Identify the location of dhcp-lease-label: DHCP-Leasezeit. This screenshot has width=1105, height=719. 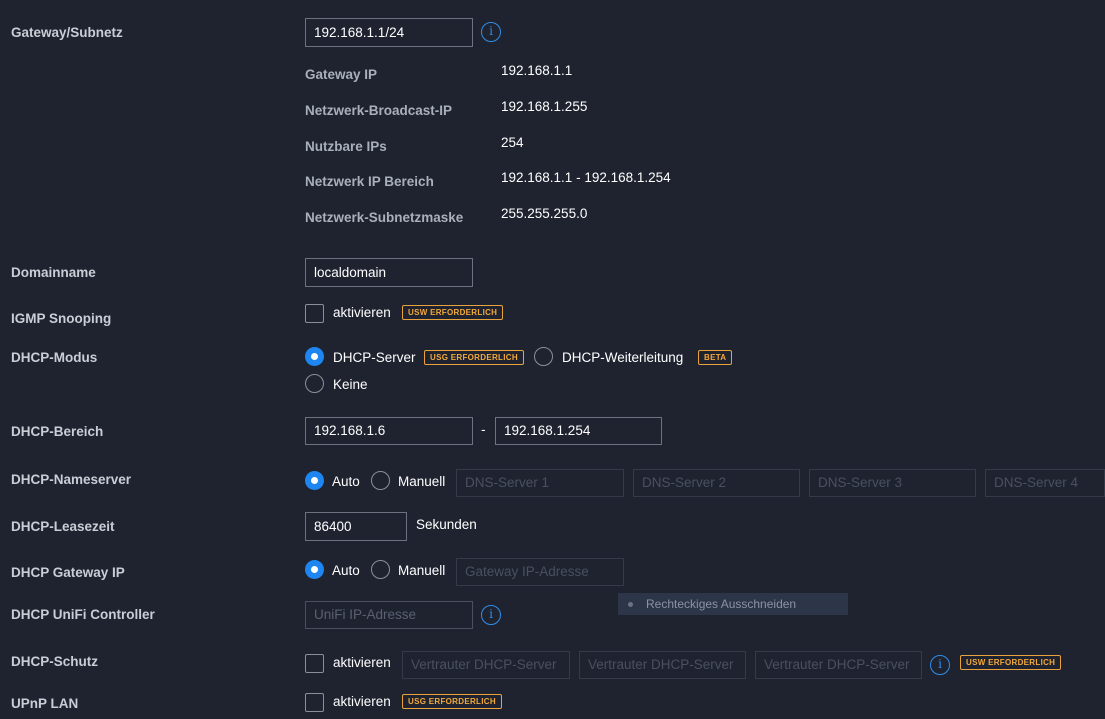
(63, 526).